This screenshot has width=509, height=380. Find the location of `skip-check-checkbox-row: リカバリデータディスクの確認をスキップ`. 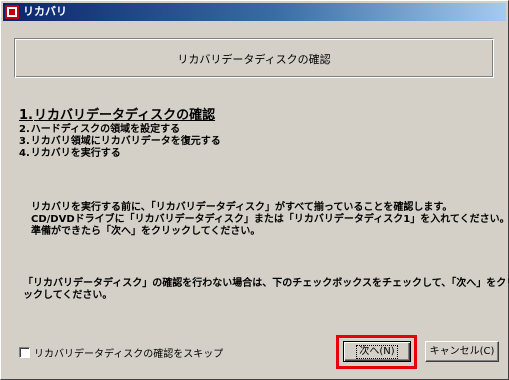

skip-check-checkbox-row: リカバリデータディスクの確認をスキップ is located at coordinates (121, 352).